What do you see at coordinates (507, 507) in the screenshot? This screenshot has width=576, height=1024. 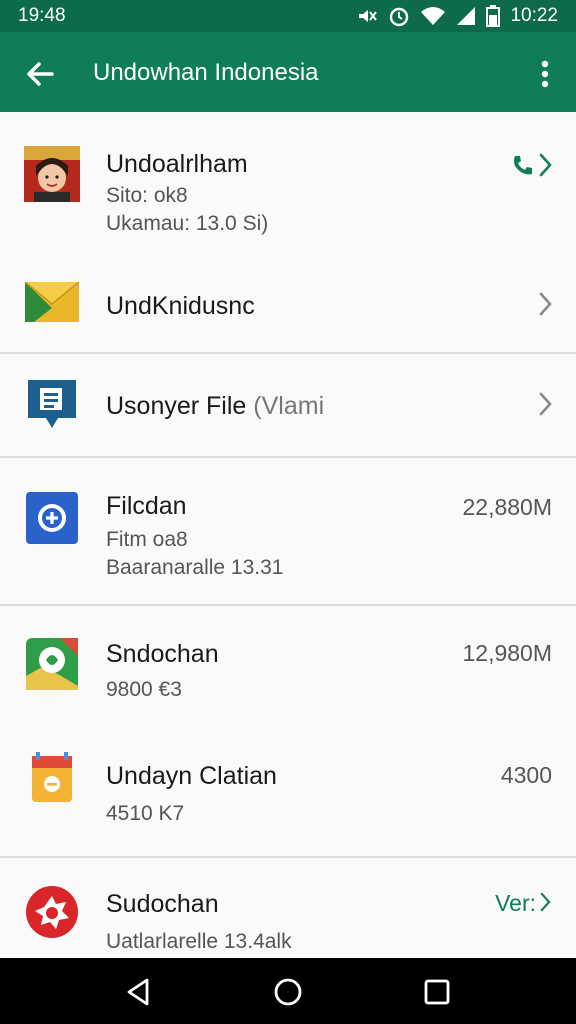 I see `item-size: 22,880M` at bounding box center [507, 507].